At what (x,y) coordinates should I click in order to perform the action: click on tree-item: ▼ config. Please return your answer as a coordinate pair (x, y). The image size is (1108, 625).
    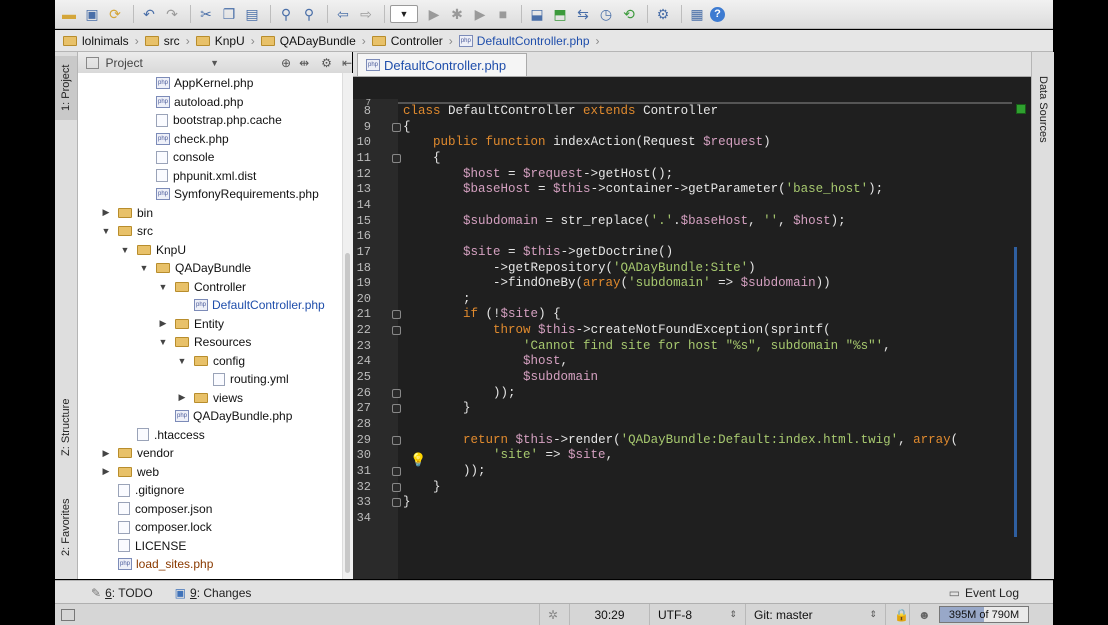
    Looking at the image, I should click on (211, 361).